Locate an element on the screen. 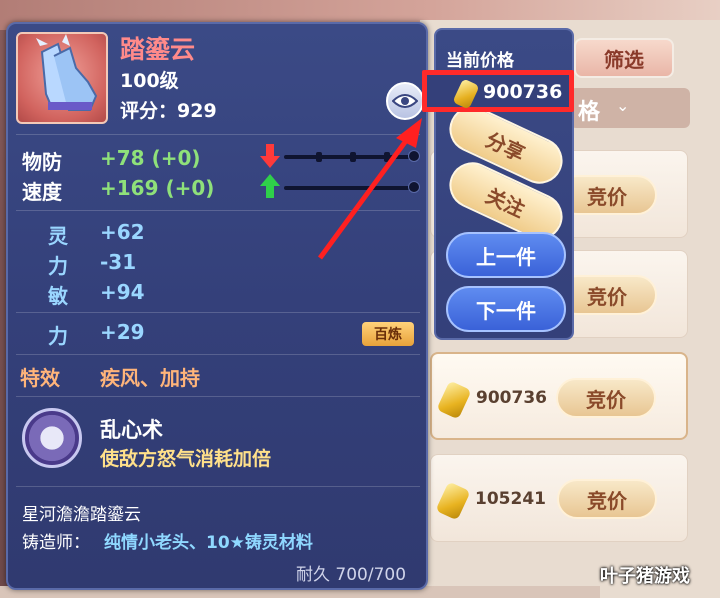 The height and width of the screenshot is (598, 720). attr-value: -31 is located at coordinates (118, 262).